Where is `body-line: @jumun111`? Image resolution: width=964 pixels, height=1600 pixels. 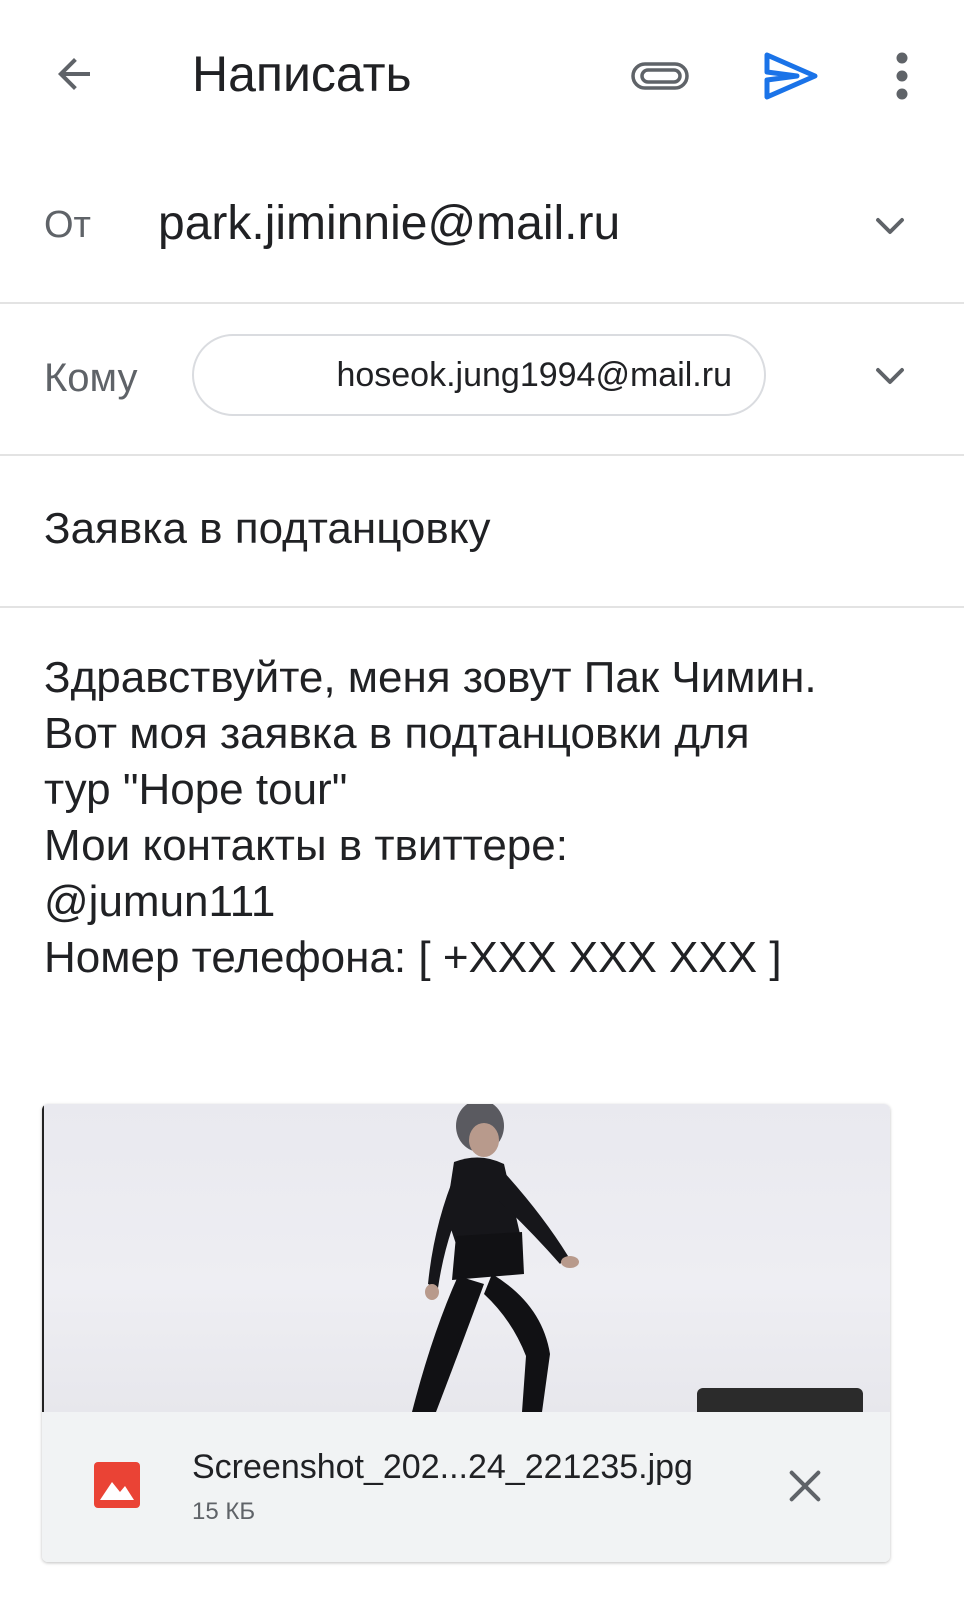 body-line: @jumun111 is located at coordinates (160, 901).